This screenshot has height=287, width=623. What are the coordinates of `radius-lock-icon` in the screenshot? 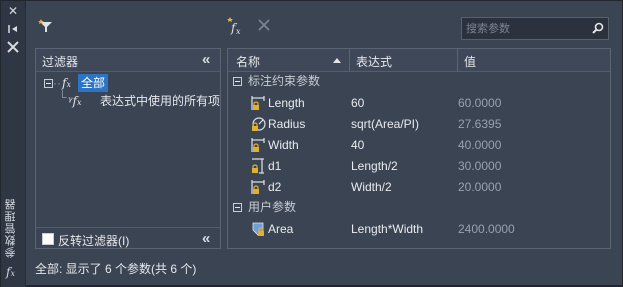 It's located at (258, 124).